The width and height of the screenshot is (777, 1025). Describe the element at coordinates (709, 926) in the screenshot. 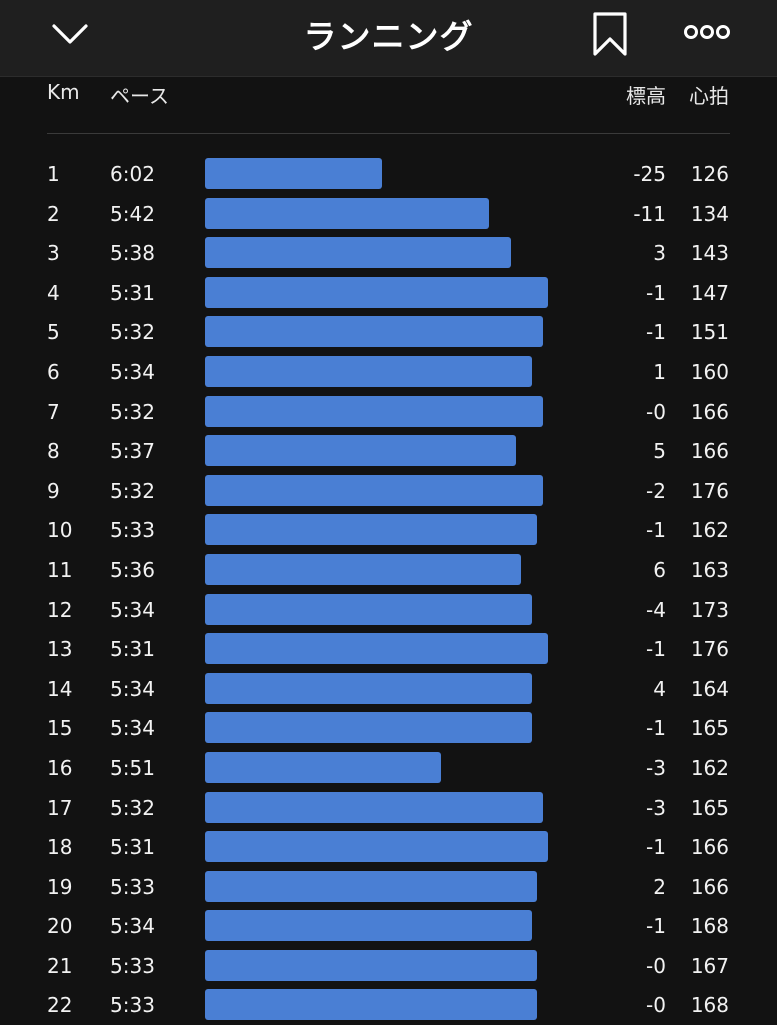

I see `split-heart-rate: 168` at that location.